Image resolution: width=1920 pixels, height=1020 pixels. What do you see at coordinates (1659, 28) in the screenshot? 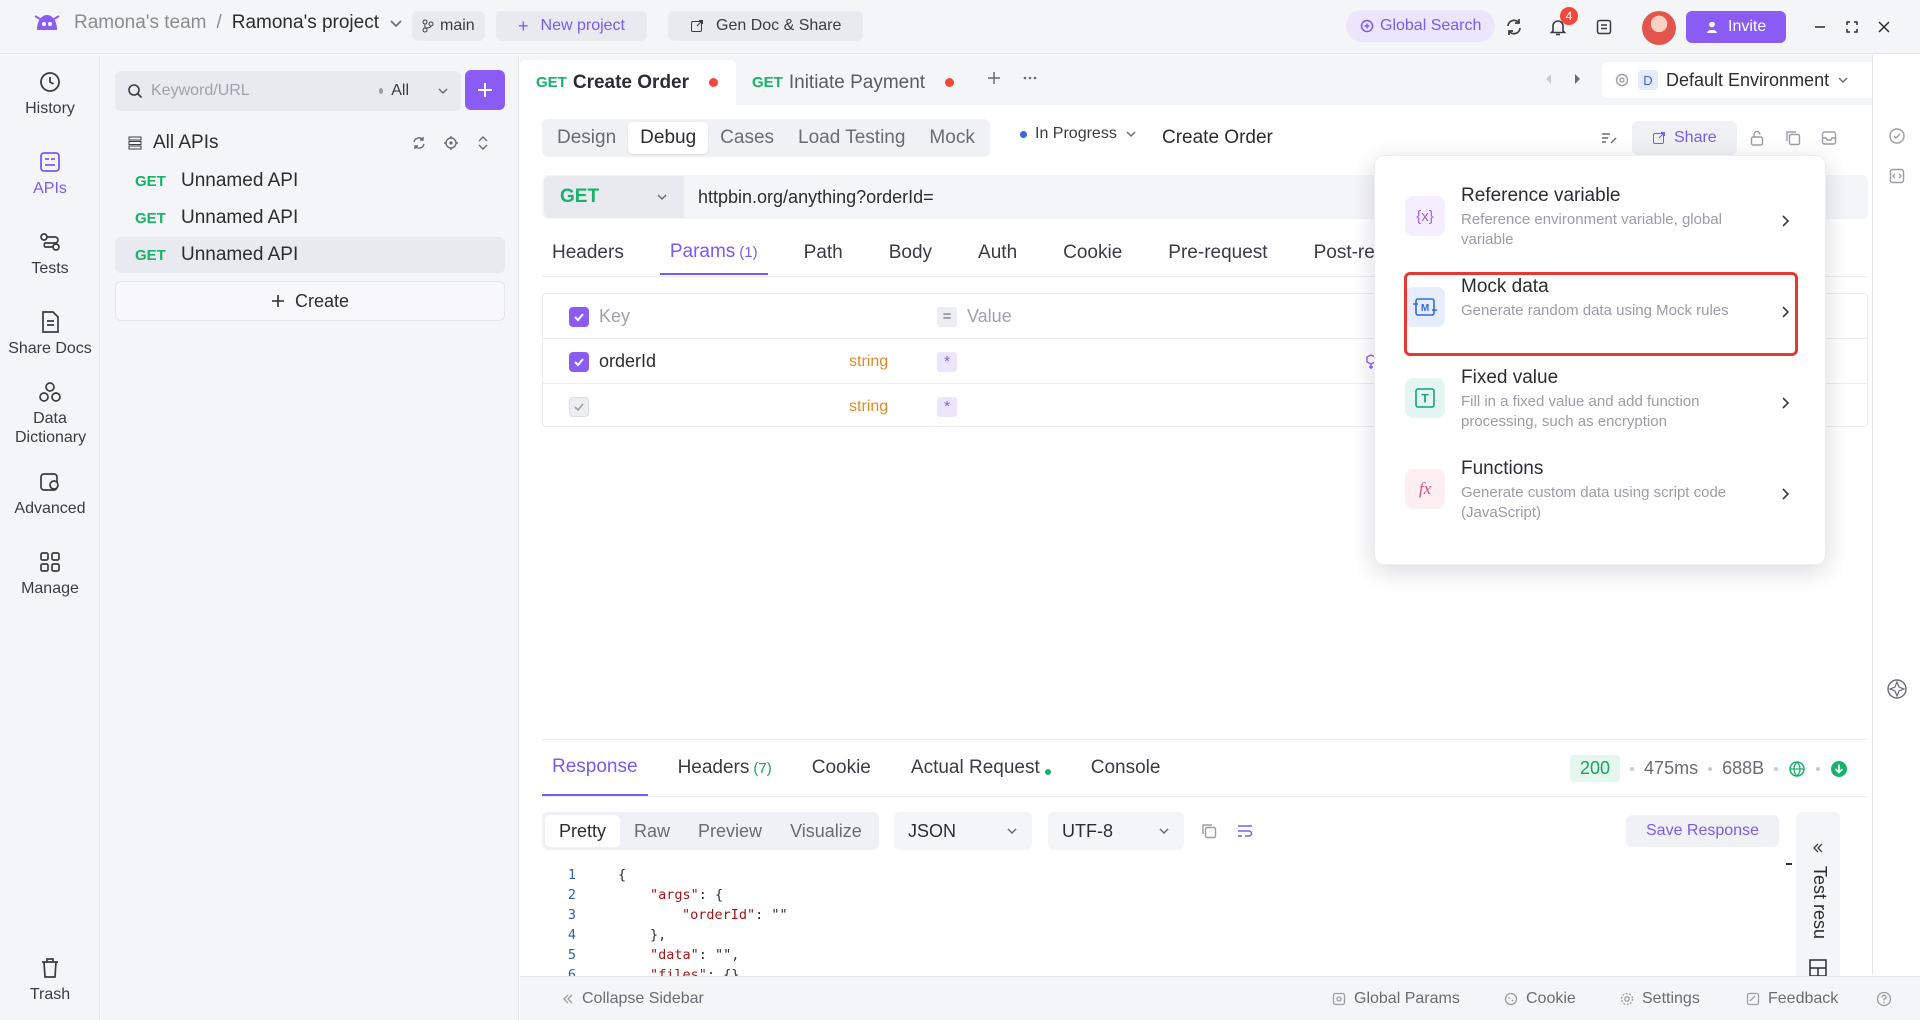
I see `user-avatar` at bounding box center [1659, 28].